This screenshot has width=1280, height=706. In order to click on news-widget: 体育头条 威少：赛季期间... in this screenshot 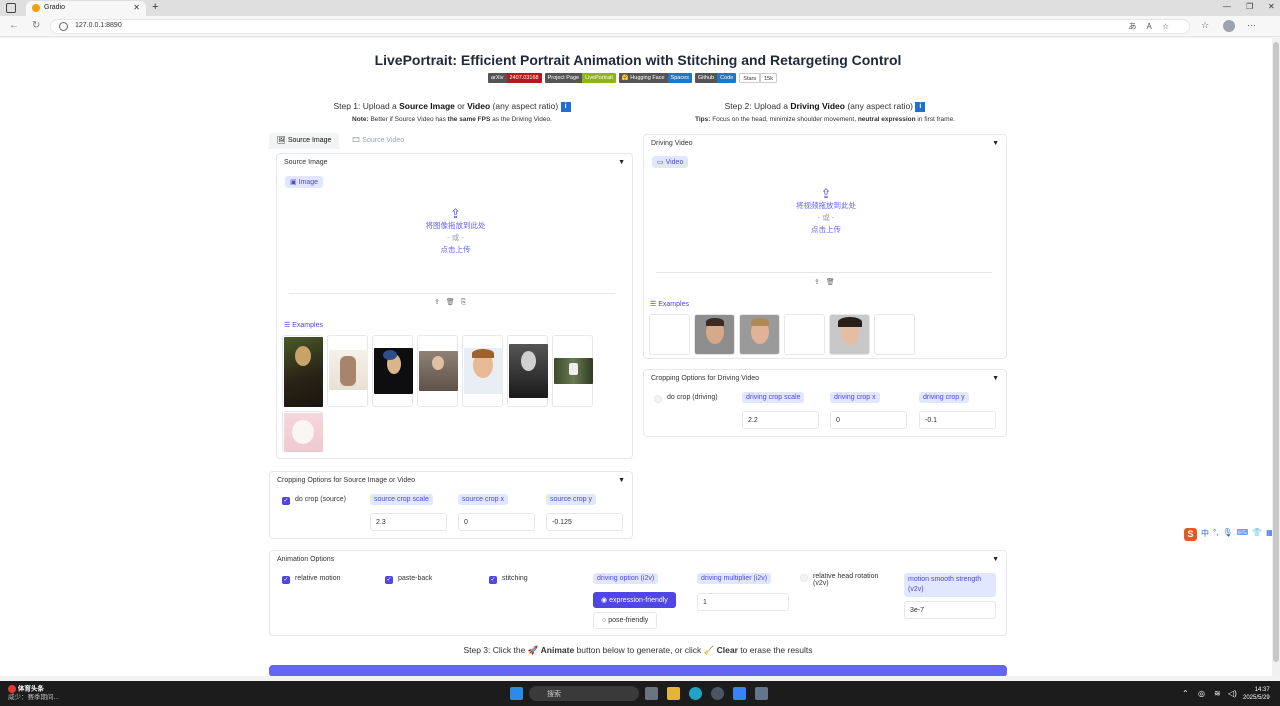, I will do `click(33, 693)`.